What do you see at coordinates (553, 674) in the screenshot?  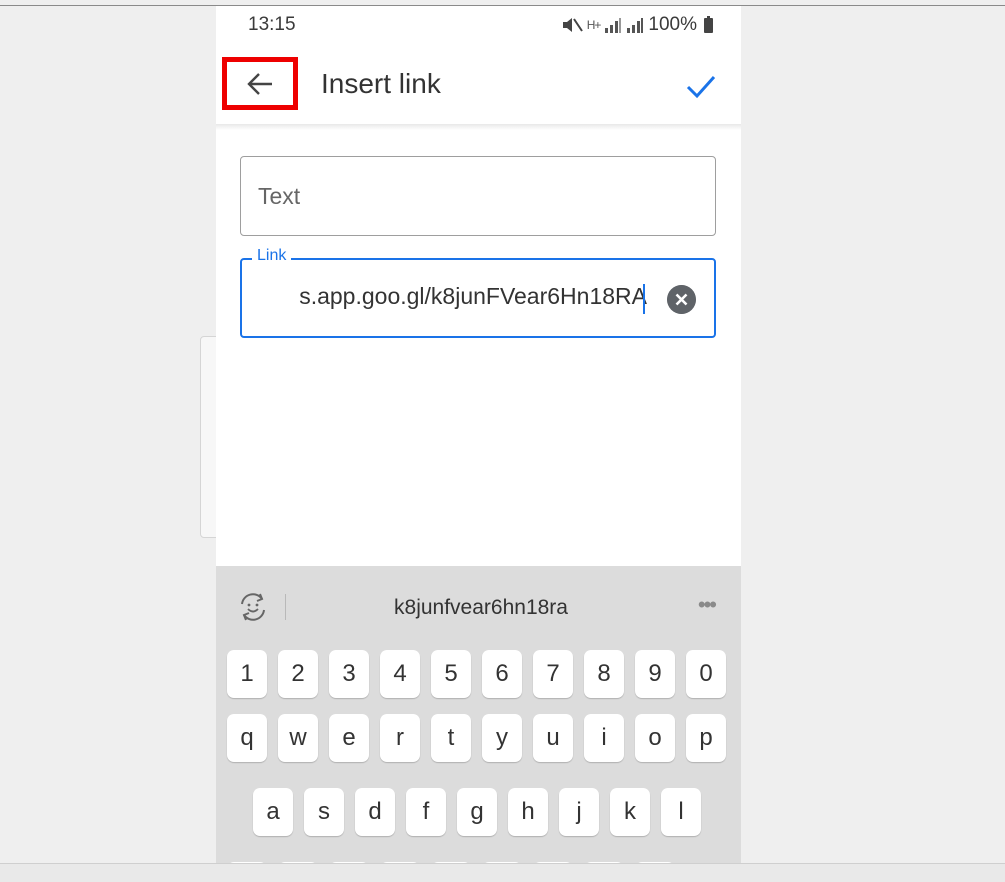 I see `key-7: 7` at bounding box center [553, 674].